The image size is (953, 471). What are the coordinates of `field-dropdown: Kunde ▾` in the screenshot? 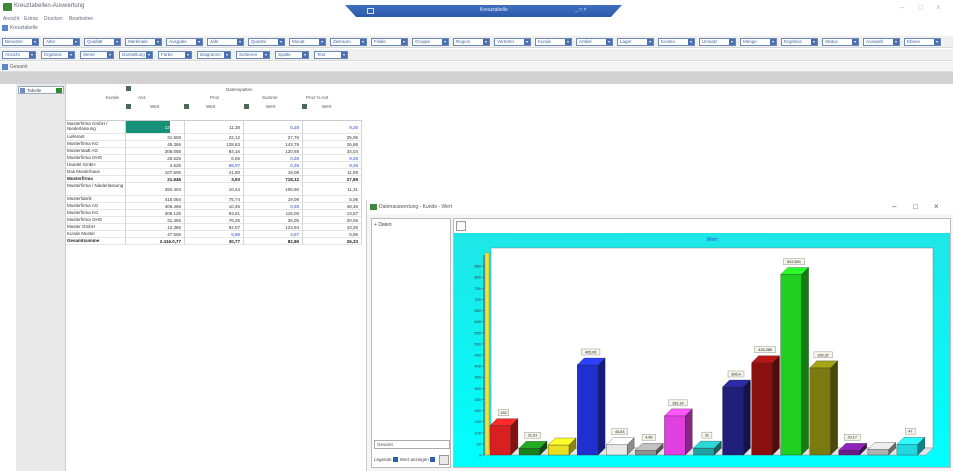 It's located at (553, 42).